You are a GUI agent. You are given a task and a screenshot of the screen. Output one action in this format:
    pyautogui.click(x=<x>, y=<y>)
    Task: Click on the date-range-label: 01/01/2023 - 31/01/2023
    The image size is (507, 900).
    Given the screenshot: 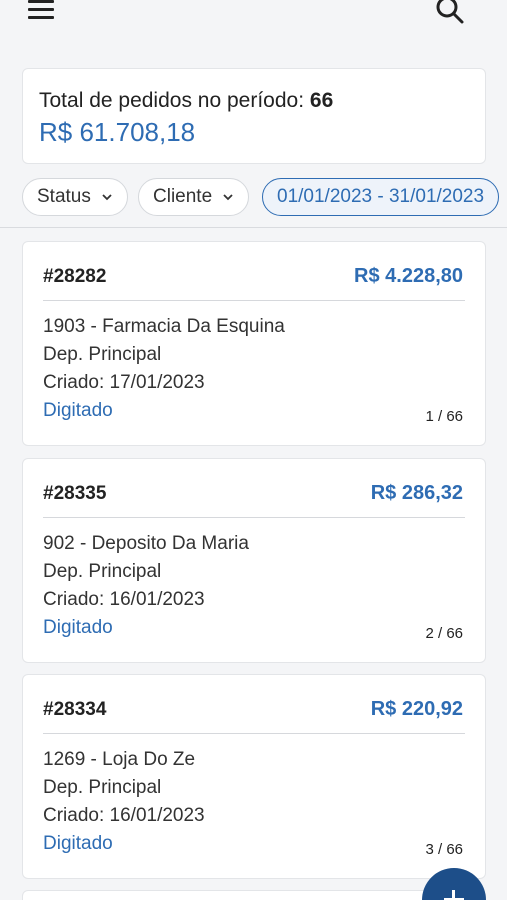 What is the action you would take?
    pyautogui.click(x=381, y=196)
    